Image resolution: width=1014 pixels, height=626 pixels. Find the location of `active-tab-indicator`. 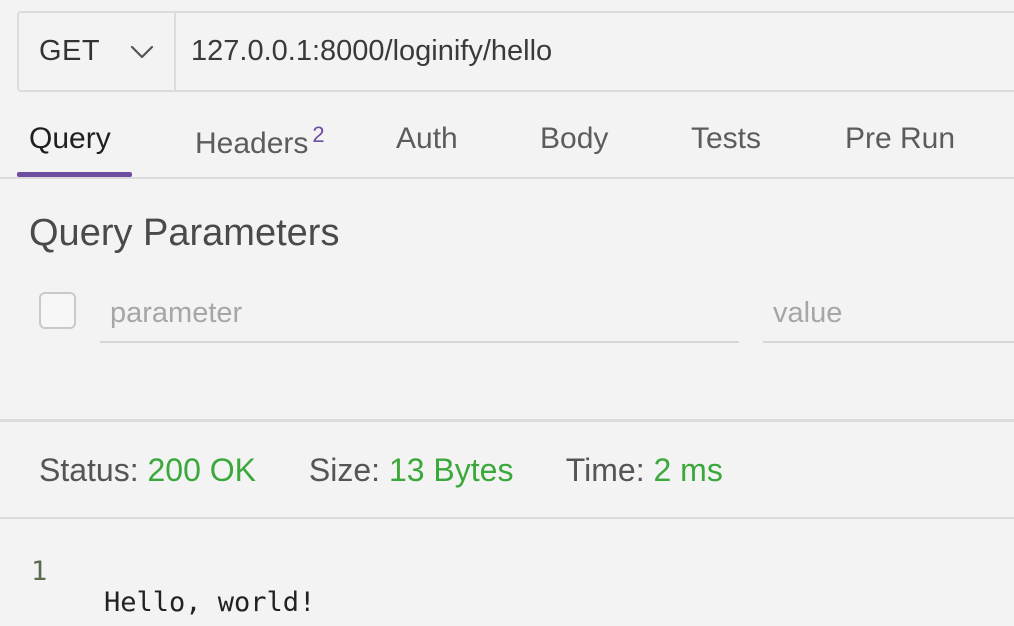

active-tab-indicator is located at coordinates (74, 174).